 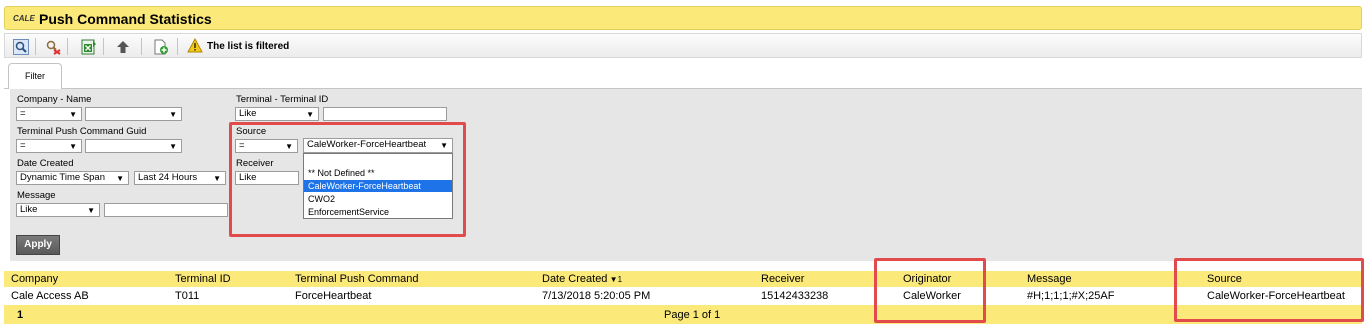 I want to click on date-range-select: Last 24 Hours ▼, so click(x=180, y=178).